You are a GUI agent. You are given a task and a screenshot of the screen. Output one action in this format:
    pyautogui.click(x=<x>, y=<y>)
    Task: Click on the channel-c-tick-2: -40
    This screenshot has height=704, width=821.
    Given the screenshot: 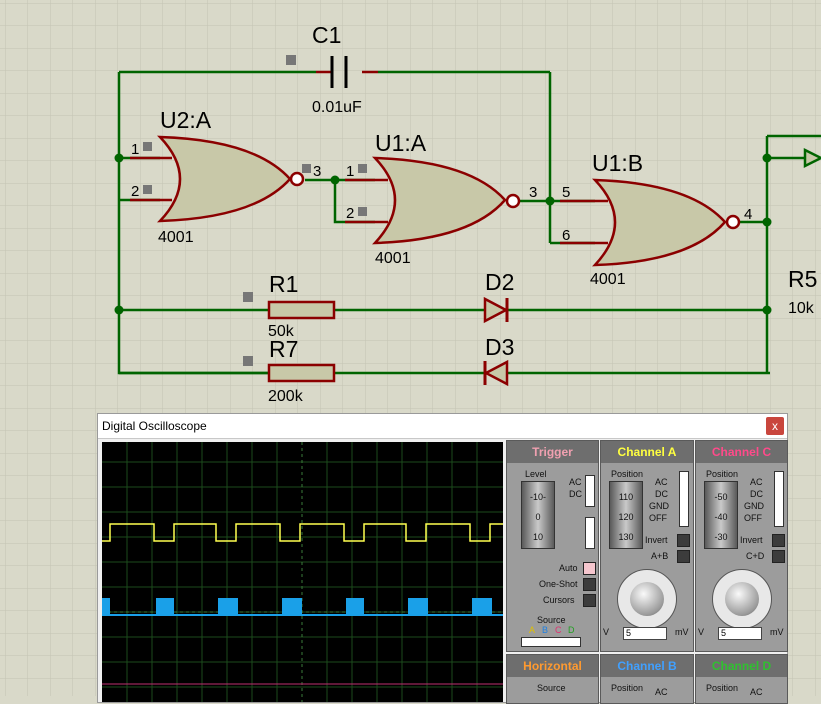 What is the action you would take?
    pyautogui.click(x=721, y=517)
    